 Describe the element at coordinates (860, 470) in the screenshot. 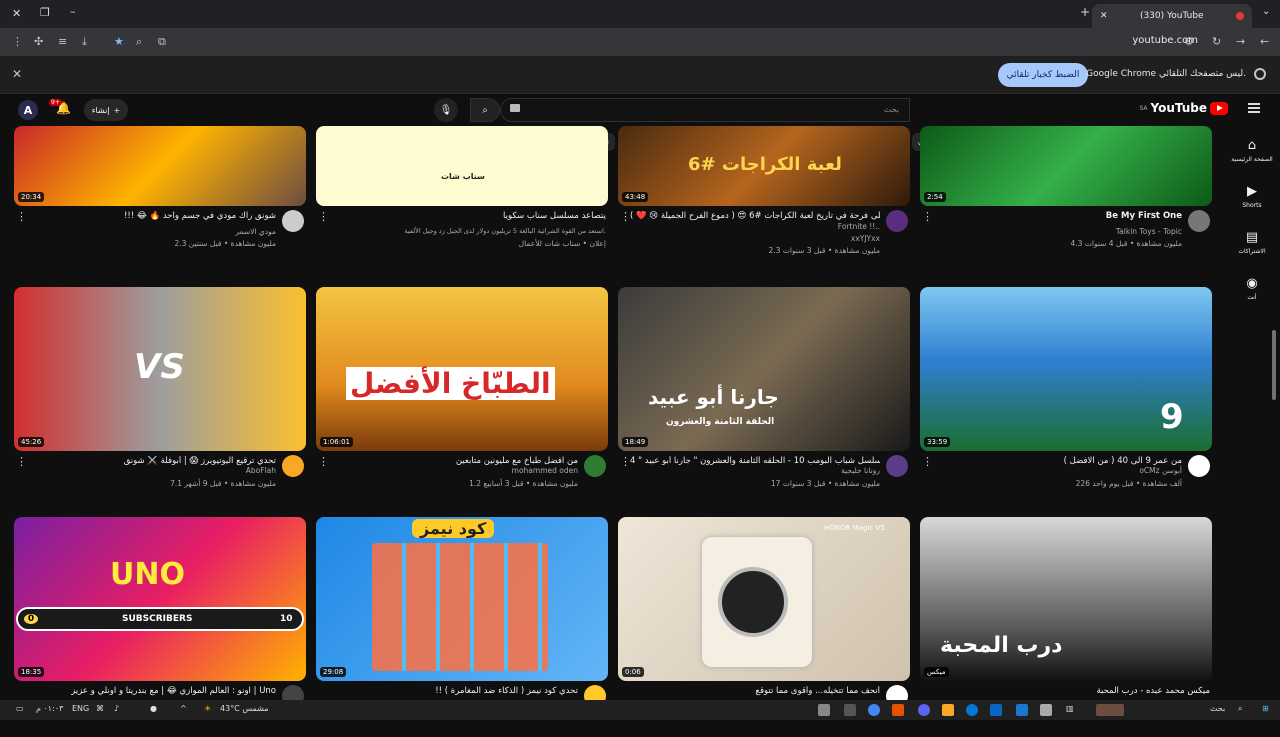

I see `channel-name: روتانا خليجية` at that location.